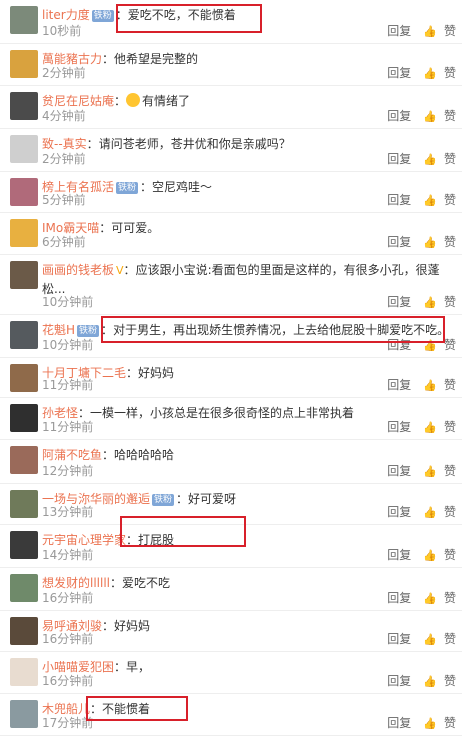 The width and height of the screenshot is (462, 736). Describe the element at coordinates (64, 242) in the screenshot. I see `timestamp: 6分钟前` at that location.